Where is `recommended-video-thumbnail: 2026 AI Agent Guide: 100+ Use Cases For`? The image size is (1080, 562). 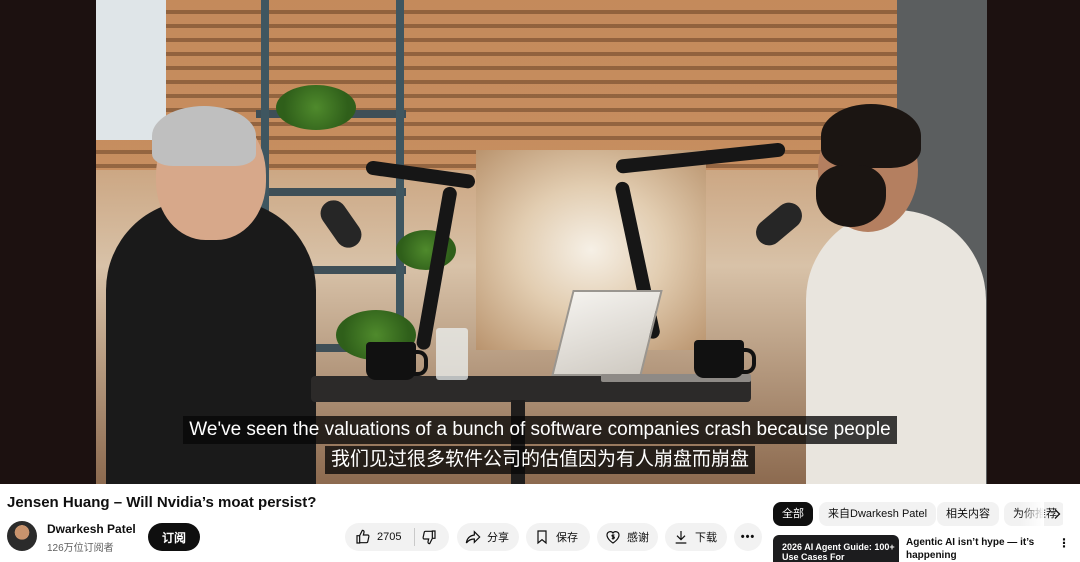 recommended-video-thumbnail: 2026 AI Agent Guide: 100+ Use Cases For is located at coordinates (836, 548).